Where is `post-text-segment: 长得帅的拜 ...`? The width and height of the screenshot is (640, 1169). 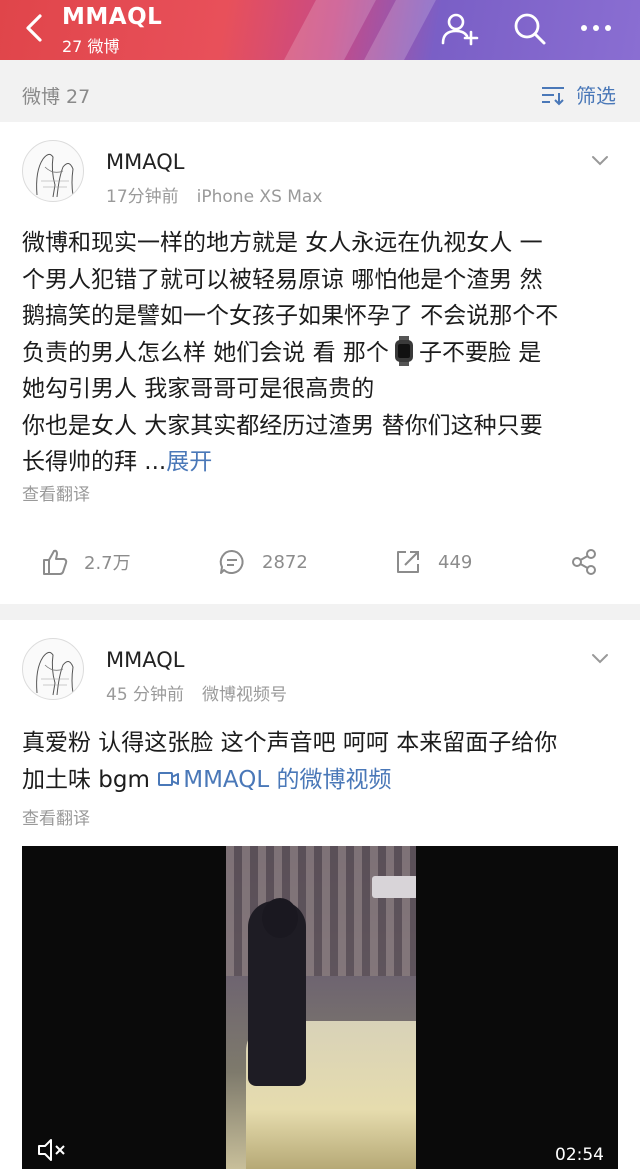 post-text-segment: 长得帅的拜 ... is located at coordinates (94, 462).